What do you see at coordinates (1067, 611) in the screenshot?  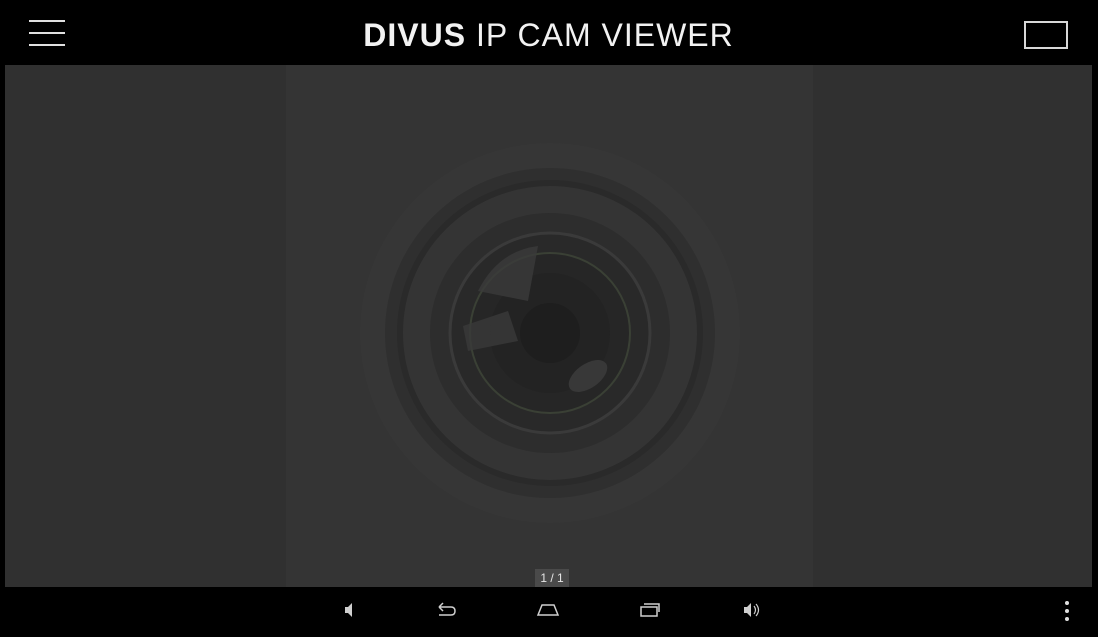 I see `overflow-menu-icon` at bounding box center [1067, 611].